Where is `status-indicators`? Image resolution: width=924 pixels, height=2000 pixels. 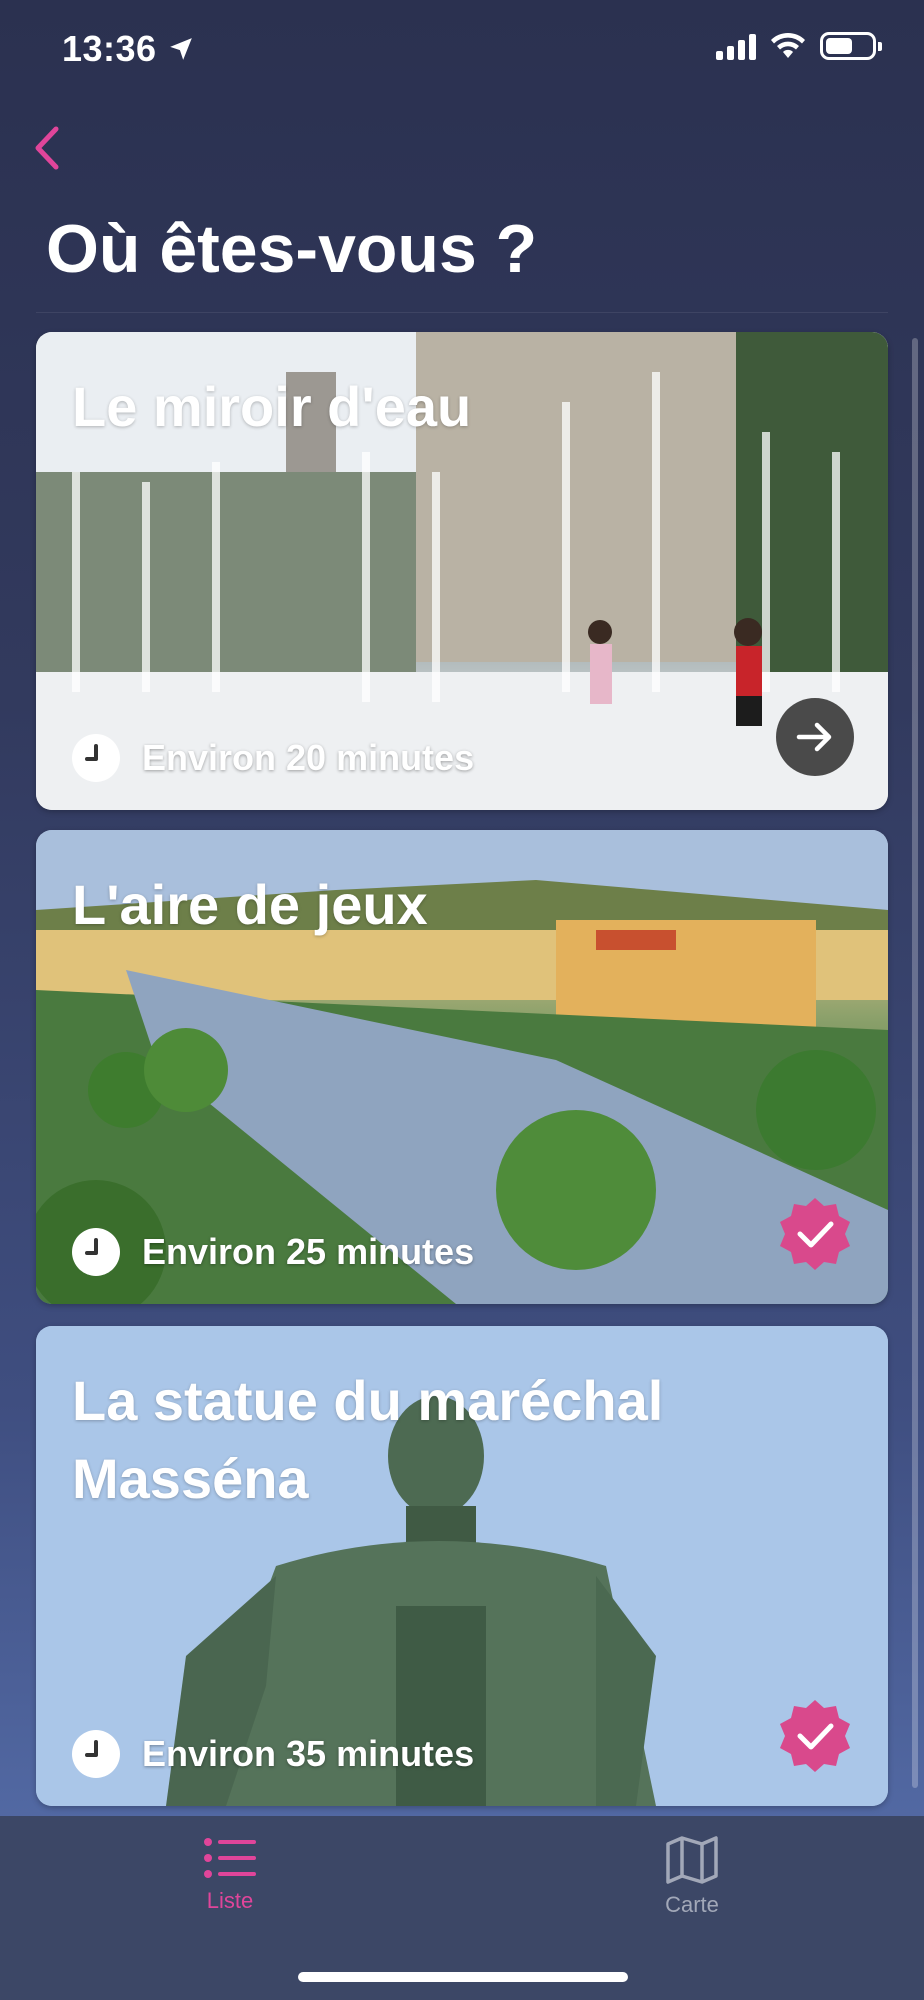
status-indicators is located at coordinates (799, 46).